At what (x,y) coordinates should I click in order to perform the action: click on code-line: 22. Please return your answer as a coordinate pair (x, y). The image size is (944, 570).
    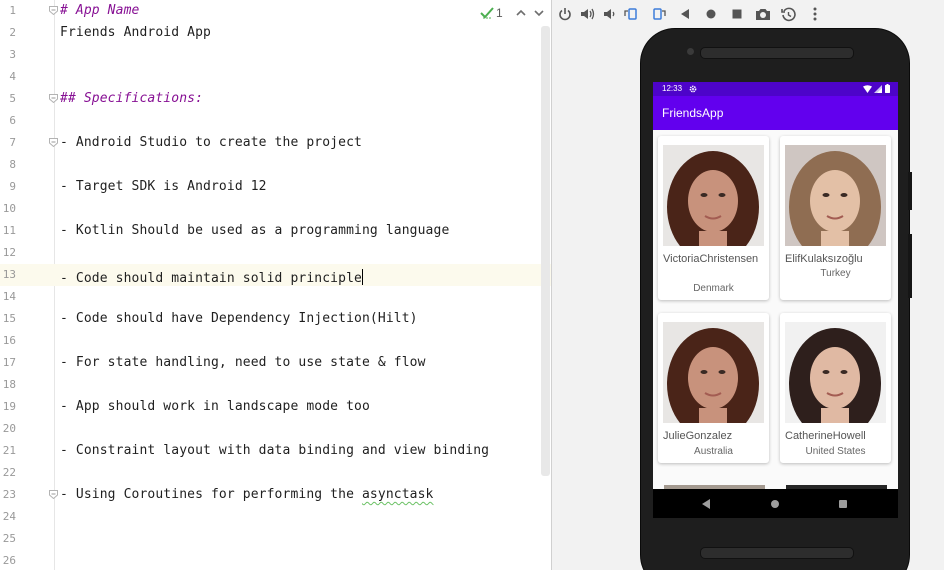
    Looking at the image, I should click on (275, 473).